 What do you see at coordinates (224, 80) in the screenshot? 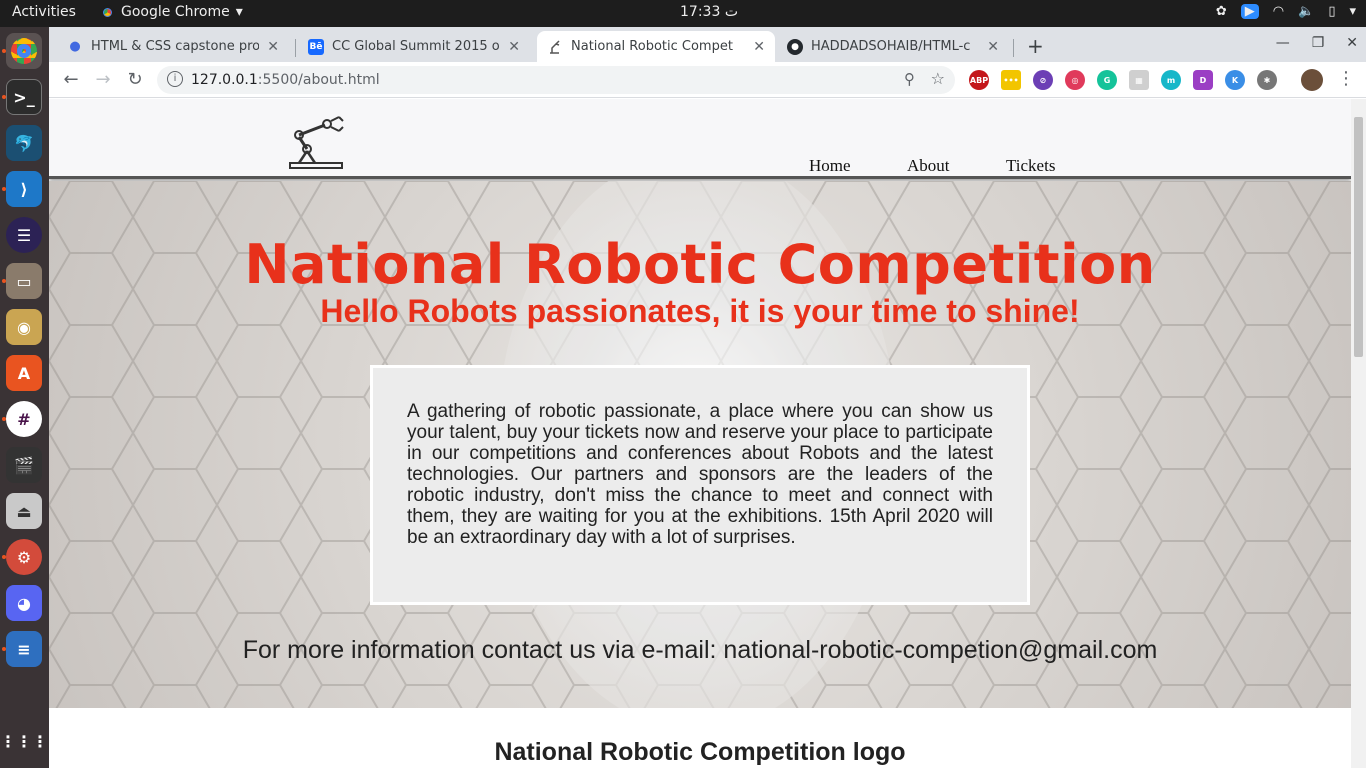
I see `url-host: 127.0.0.1` at bounding box center [224, 80].